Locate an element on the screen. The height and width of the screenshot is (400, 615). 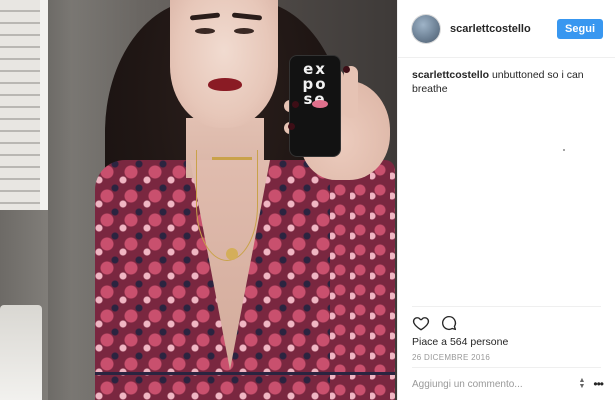
finger is located at coordinates (351, 92).